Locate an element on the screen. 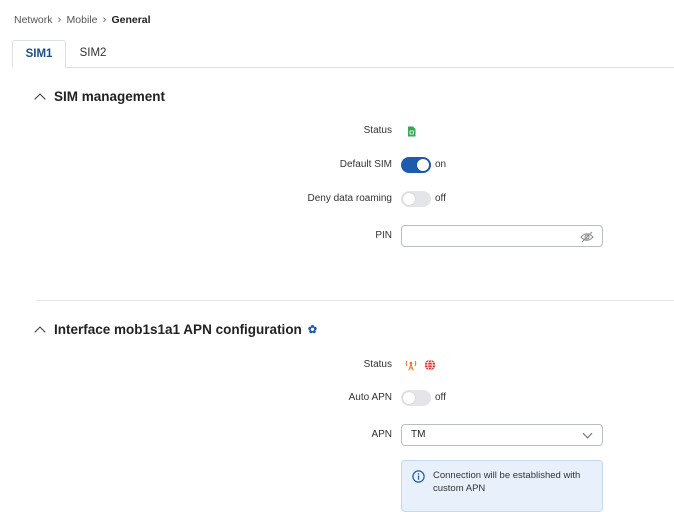 This screenshot has width=674, height=512. default-sim-state: on is located at coordinates (441, 164).